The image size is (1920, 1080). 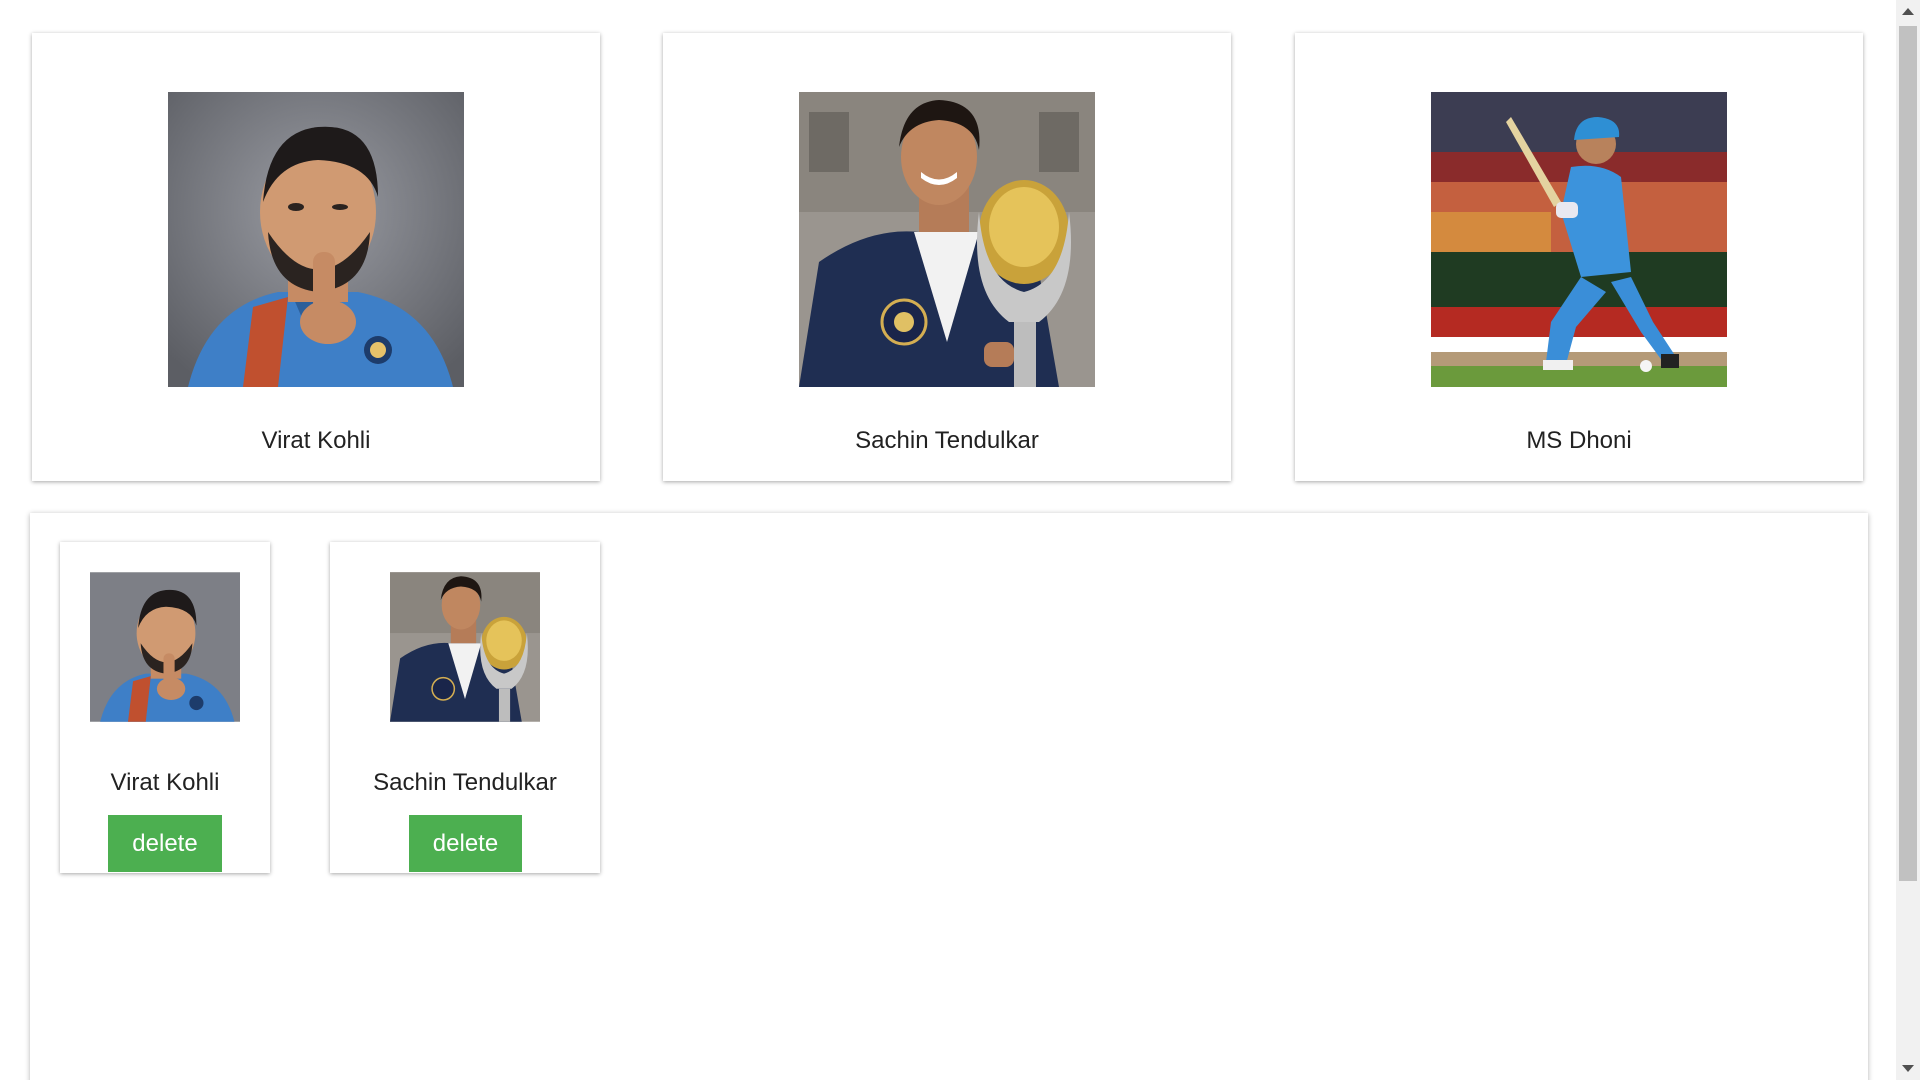 What do you see at coordinates (947, 440) in the screenshot?
I see `player-name: Sachin Tendulkar` at bounding box center [947, 440].